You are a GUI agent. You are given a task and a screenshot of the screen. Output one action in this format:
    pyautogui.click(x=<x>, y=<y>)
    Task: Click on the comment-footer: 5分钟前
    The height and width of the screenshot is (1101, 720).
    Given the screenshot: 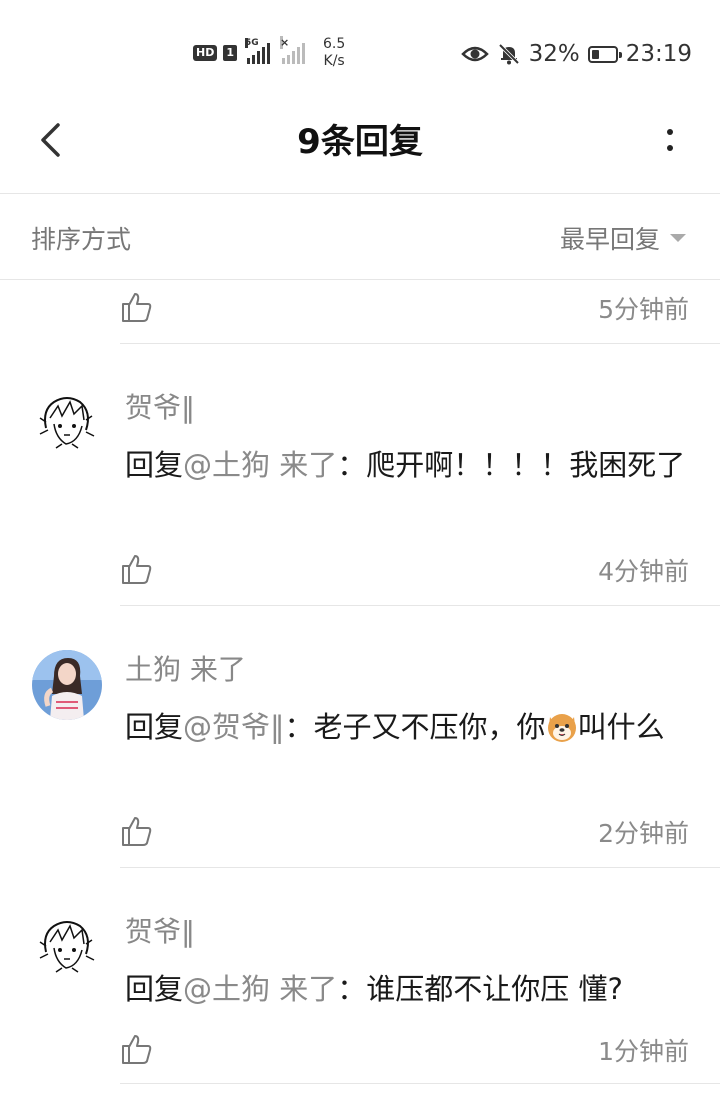 What is the action you would take?
    pyautogui.click(x=420, y=312)
    